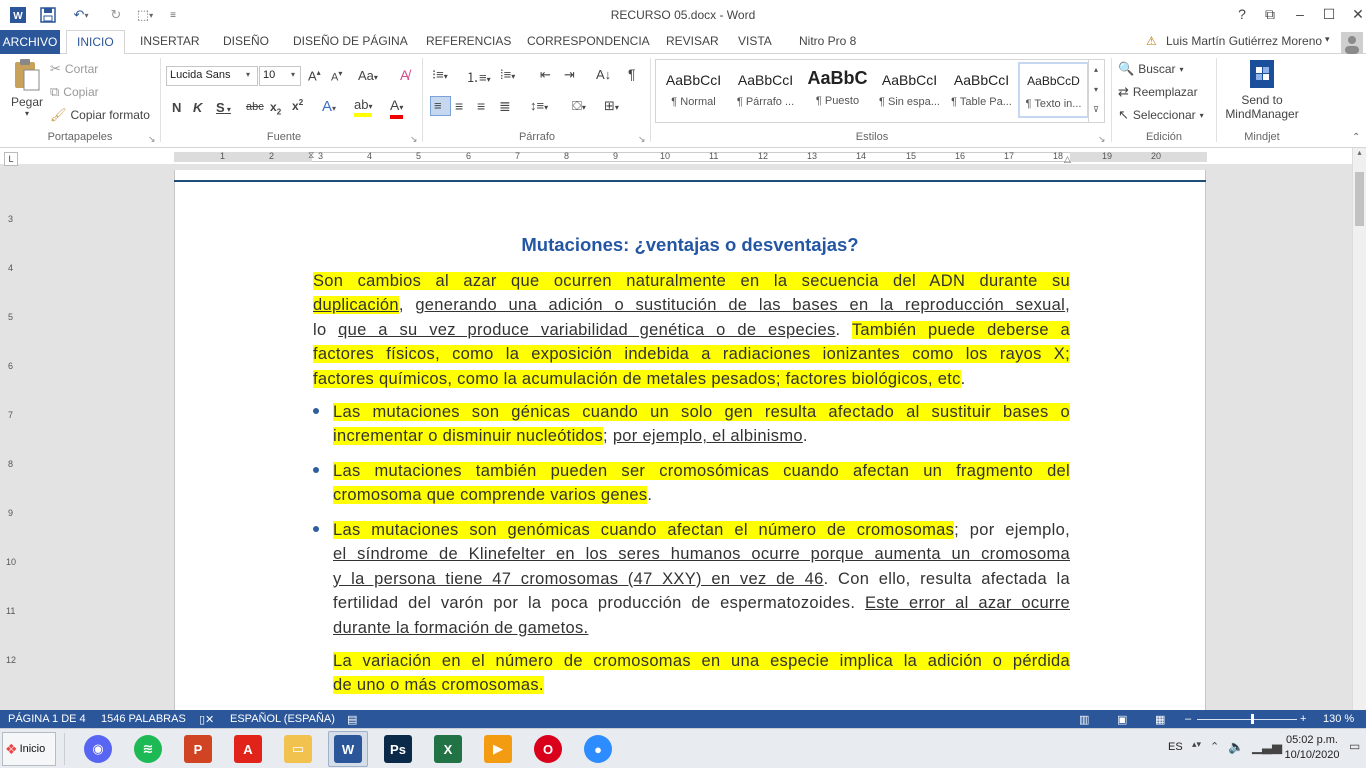 The width and height of the screenshot is (1366, 768). What do you see at coordinates (414, 139) in the screenshot?
I see `font-launcher-icon: ↘` at bounding box center [414, 139].